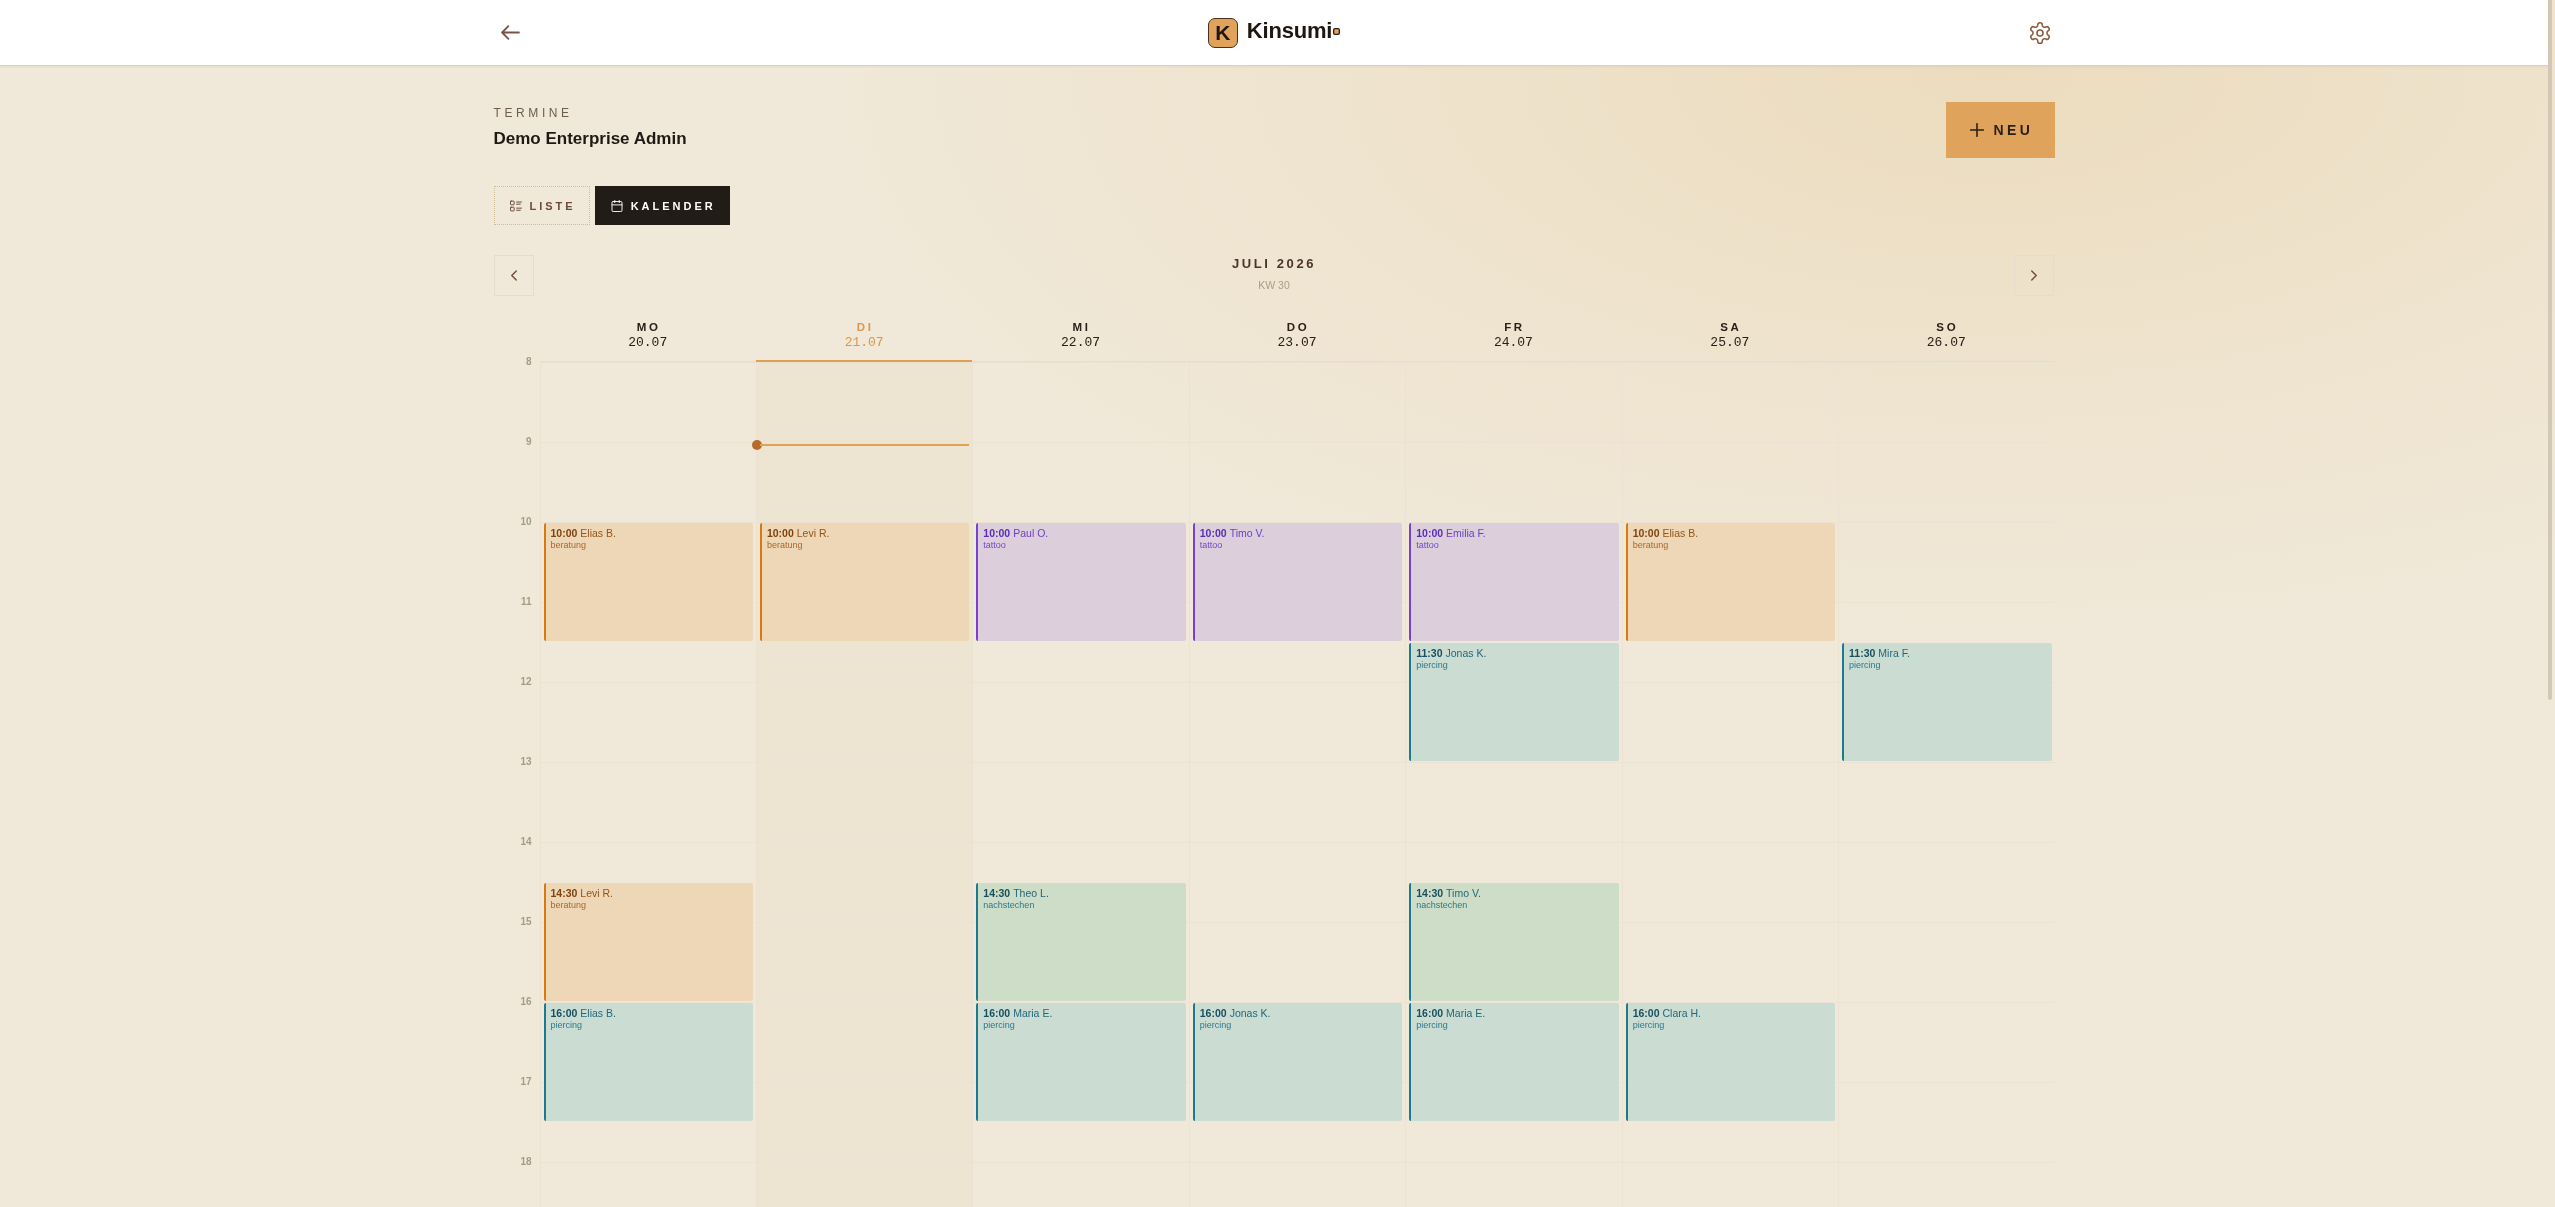  What do you see at coordinates (513, 275) in the screenshot?
I see `previous-week-button` at bounding box center [513, 275].